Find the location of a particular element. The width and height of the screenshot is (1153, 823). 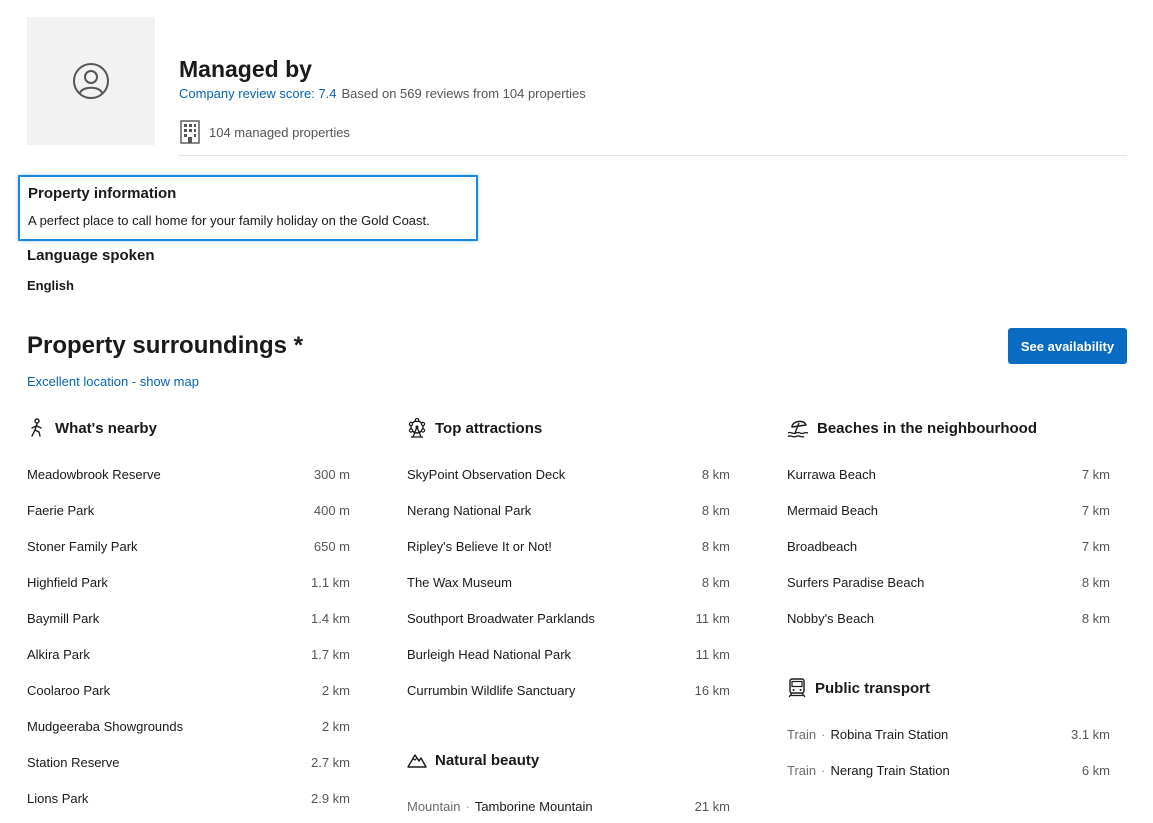

see-availability-button: See availability is located at coordinates (1067, 346).